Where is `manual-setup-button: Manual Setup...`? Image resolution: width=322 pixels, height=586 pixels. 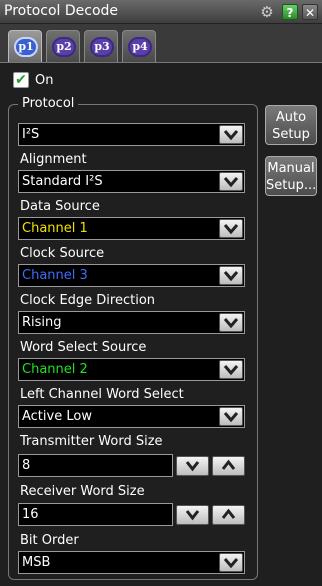
manual-setup-button: Manual Setup... is located at coordinates (291, 176).